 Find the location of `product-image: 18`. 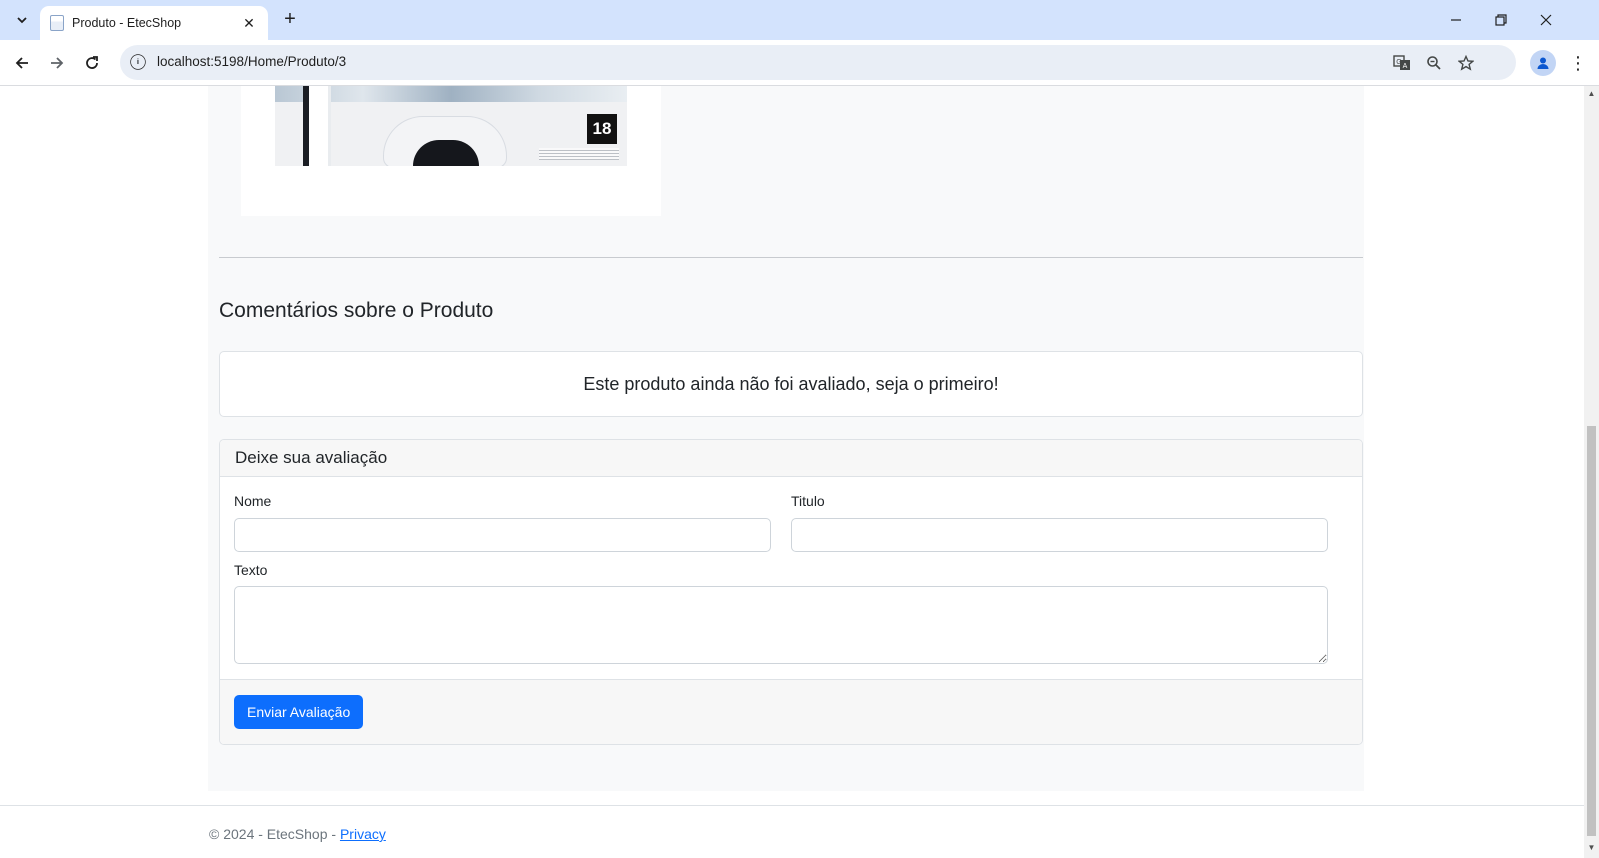

product-image: 18 is located at coordinates (451, 126).